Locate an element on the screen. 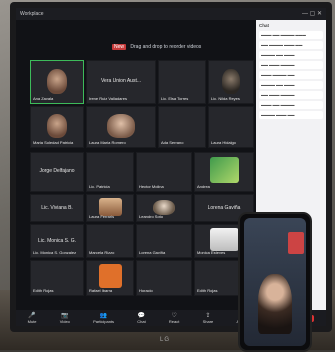 The height and width of the screenshot is (352, 335). participant-name: Monica Esteves is located at coordinates (211, 252).